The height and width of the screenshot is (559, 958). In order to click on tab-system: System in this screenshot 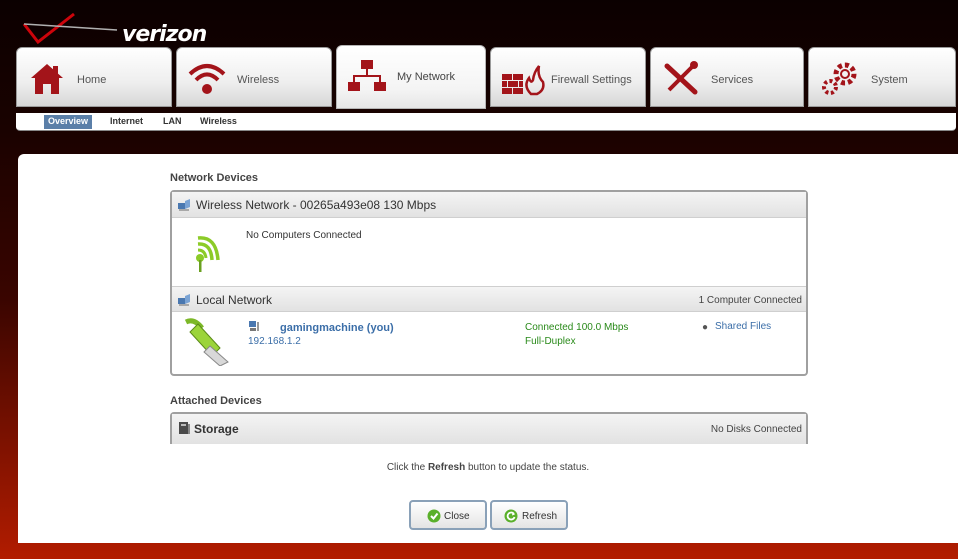, I will do `click(882, 77)`.